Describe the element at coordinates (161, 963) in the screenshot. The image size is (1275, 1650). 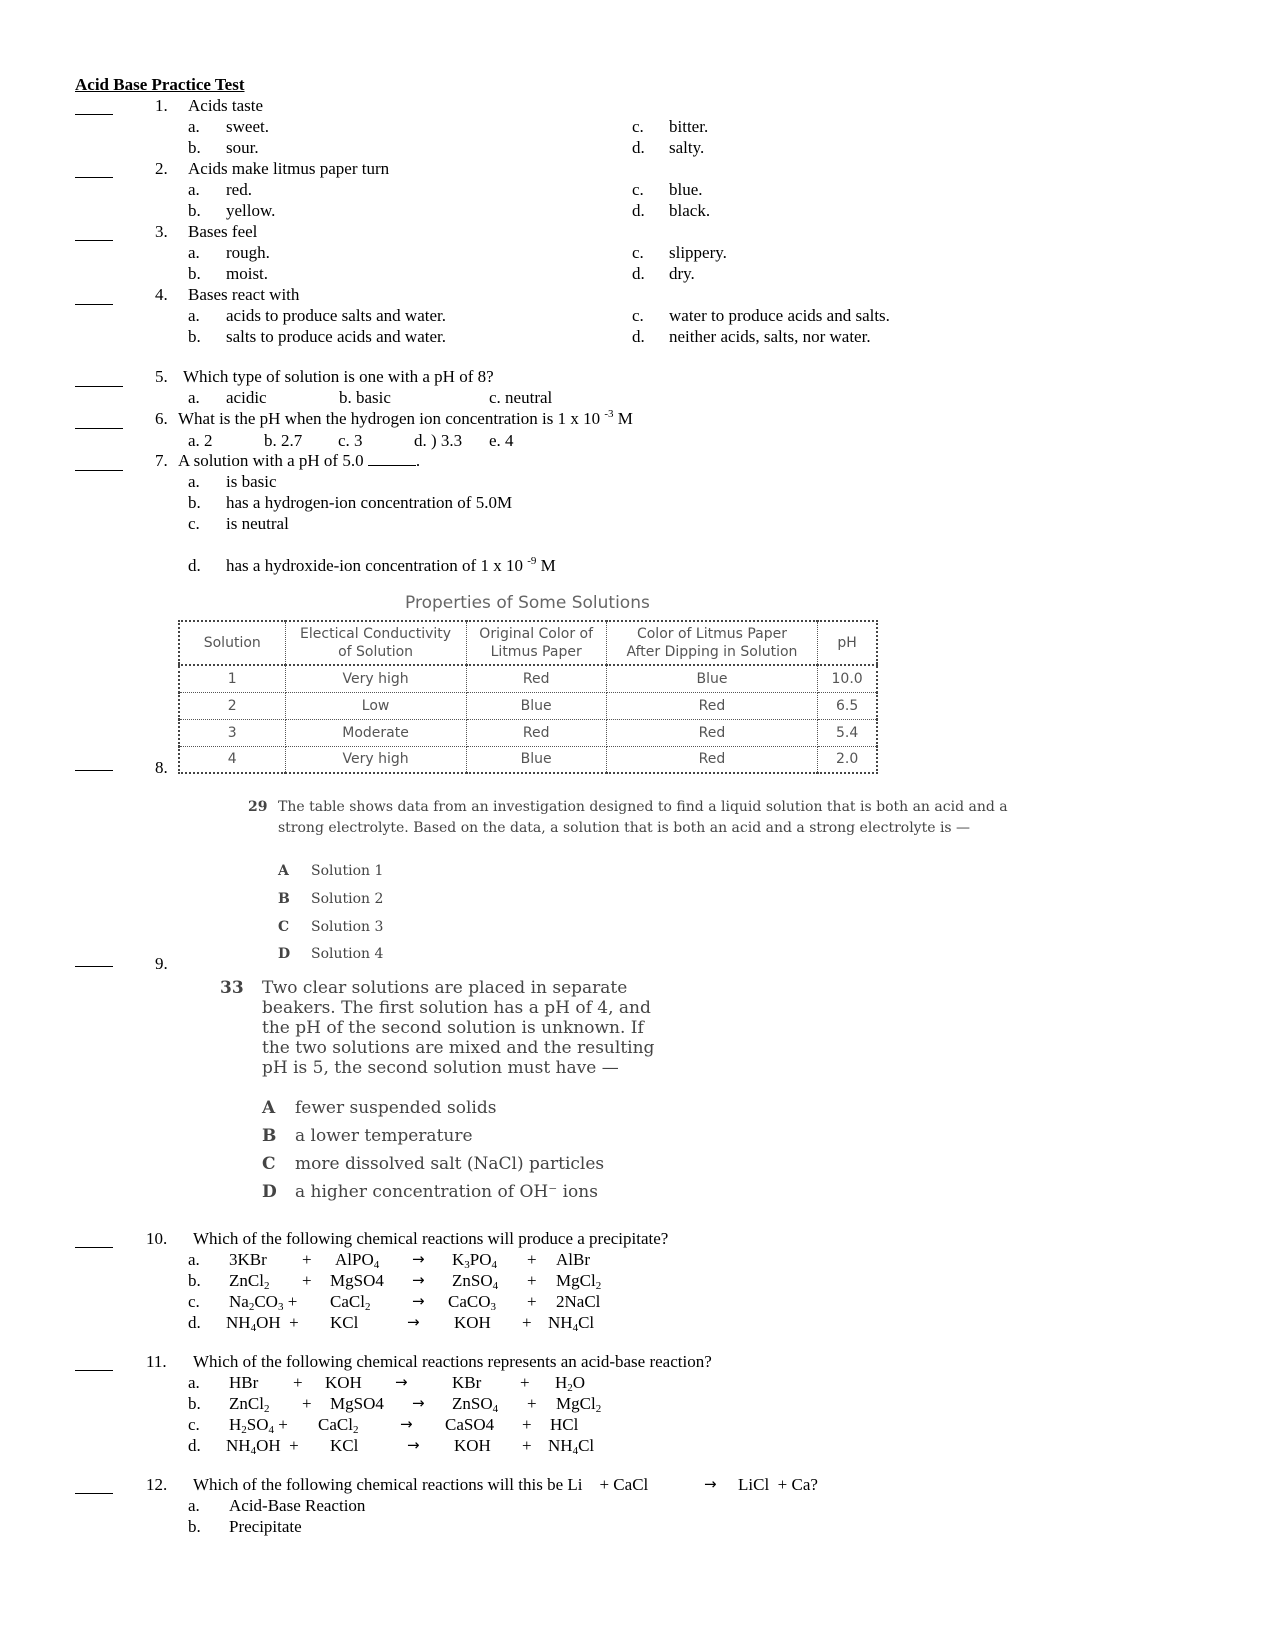
I see `question-number: 9.` at that location.